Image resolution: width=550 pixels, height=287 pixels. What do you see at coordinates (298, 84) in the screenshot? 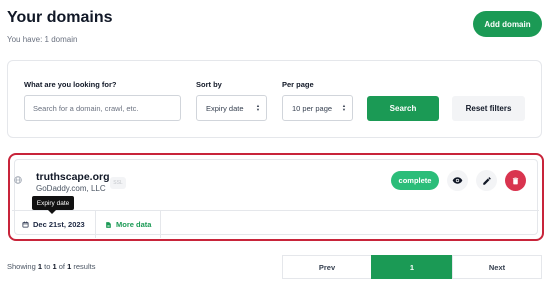
I see `per-page-label: Per page` at bounding box center [298, 84].